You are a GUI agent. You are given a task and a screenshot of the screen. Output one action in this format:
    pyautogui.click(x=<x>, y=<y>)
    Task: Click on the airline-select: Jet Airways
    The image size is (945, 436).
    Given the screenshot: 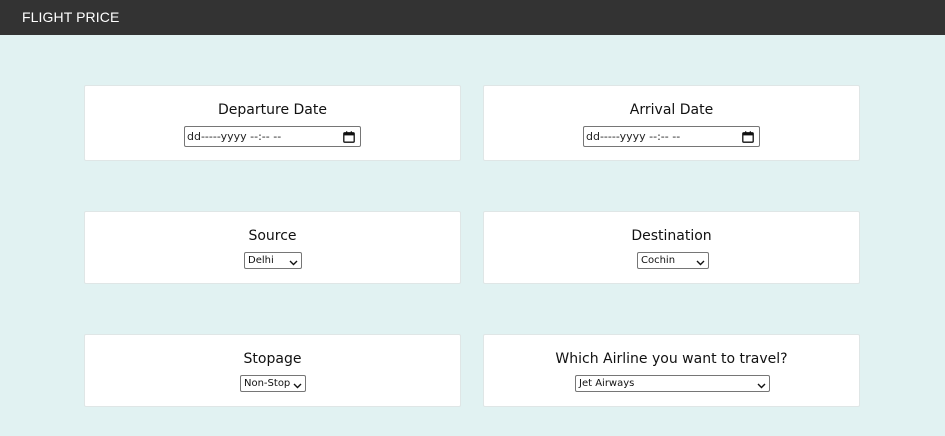 What is the action you would take?
    pyautogui.click(x=672, y=383)
    